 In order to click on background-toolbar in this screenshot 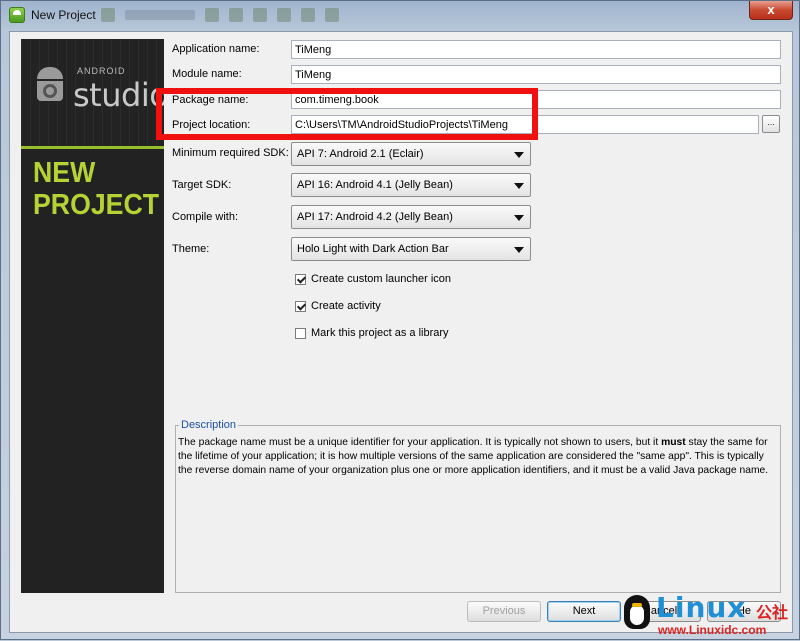, I will do `click(271, 15)`.